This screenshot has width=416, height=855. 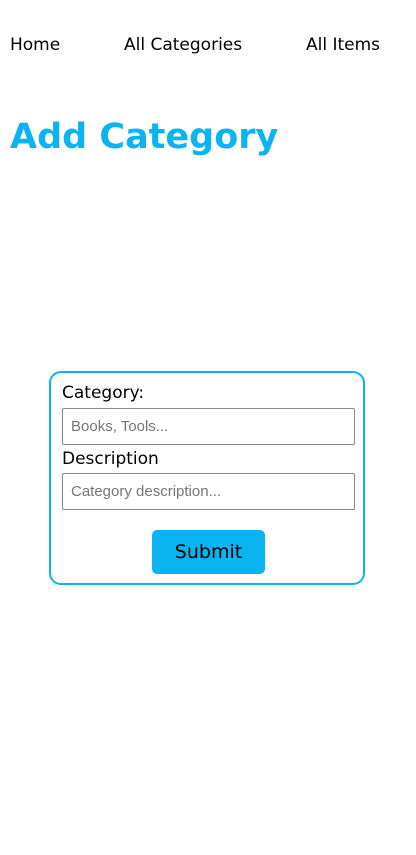 I want to click on nav-link-all-categories: All Categories, so click(x=183, y=45).